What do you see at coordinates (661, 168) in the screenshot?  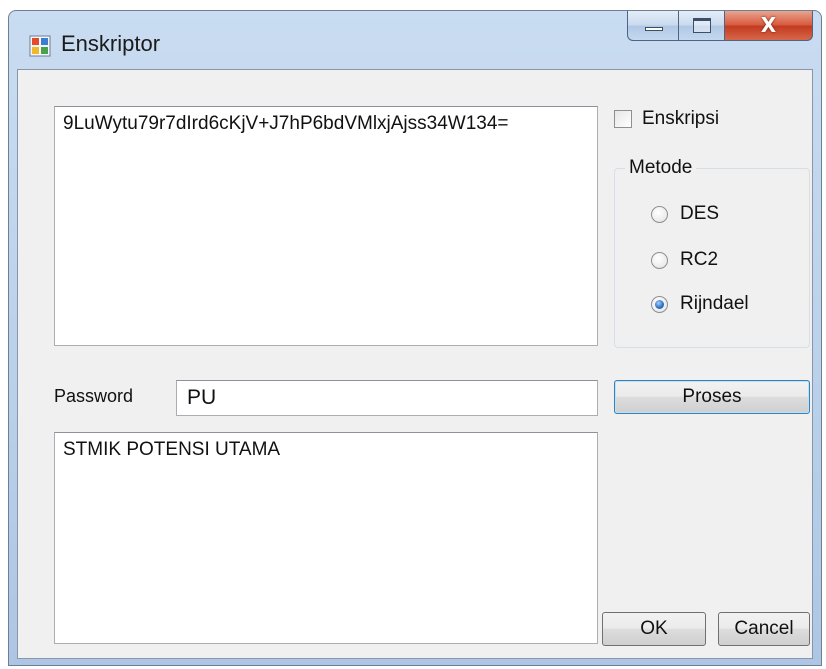 I see `method-group-title: Metode` at bounding box center [661, 168].